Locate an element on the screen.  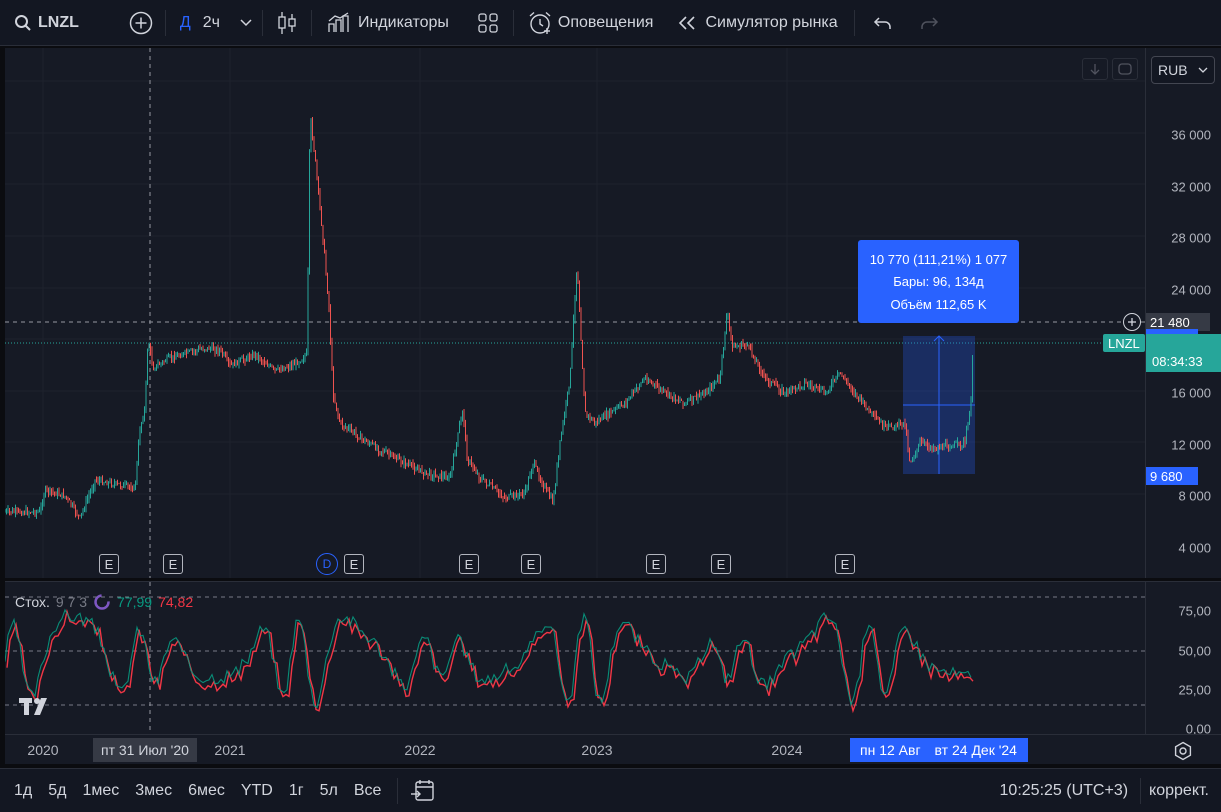
stochastic-legend: Стох. 9 7 3 77,99 74,82 is located at coordinates (104, 602).